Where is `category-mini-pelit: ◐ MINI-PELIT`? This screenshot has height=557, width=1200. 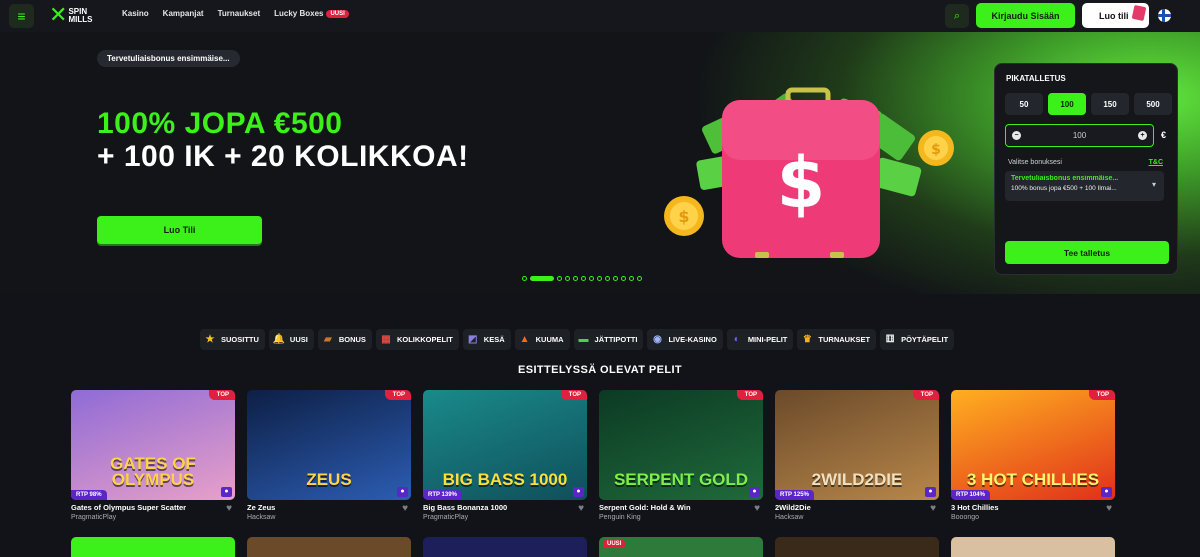 category-mini-pelit: ◐ MINI-PELIT is located at coordinates (760, 339).